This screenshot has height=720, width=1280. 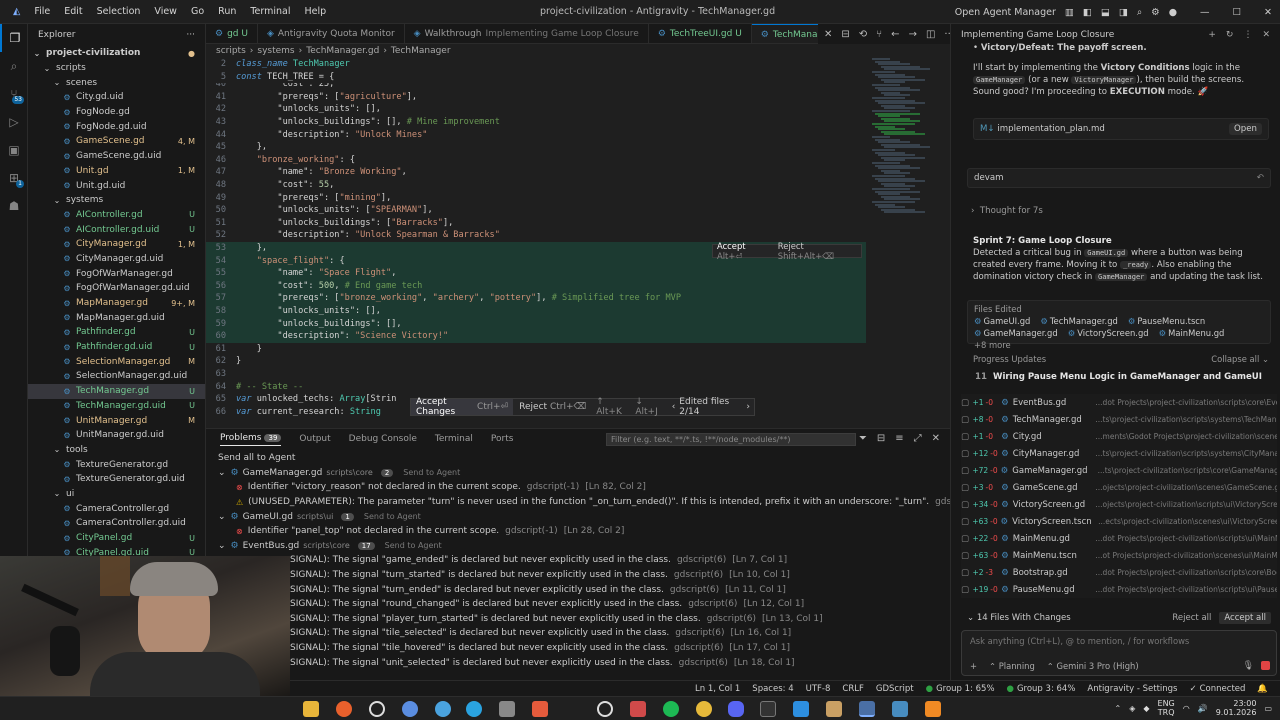 I want to click on thought-toggle: › Thought for 7s, so click(x=1007, y=211).